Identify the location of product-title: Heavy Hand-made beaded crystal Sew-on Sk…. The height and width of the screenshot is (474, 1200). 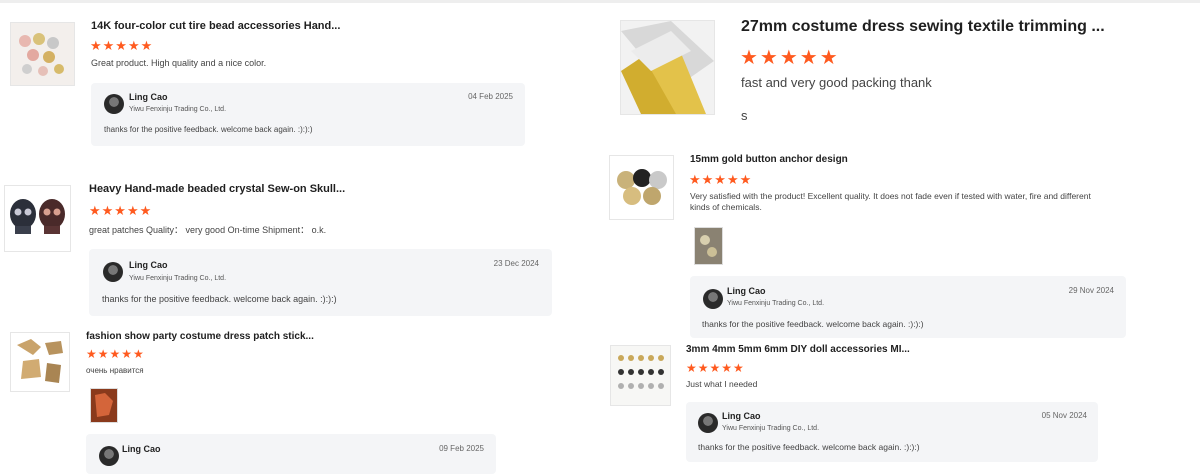
(217, 189).